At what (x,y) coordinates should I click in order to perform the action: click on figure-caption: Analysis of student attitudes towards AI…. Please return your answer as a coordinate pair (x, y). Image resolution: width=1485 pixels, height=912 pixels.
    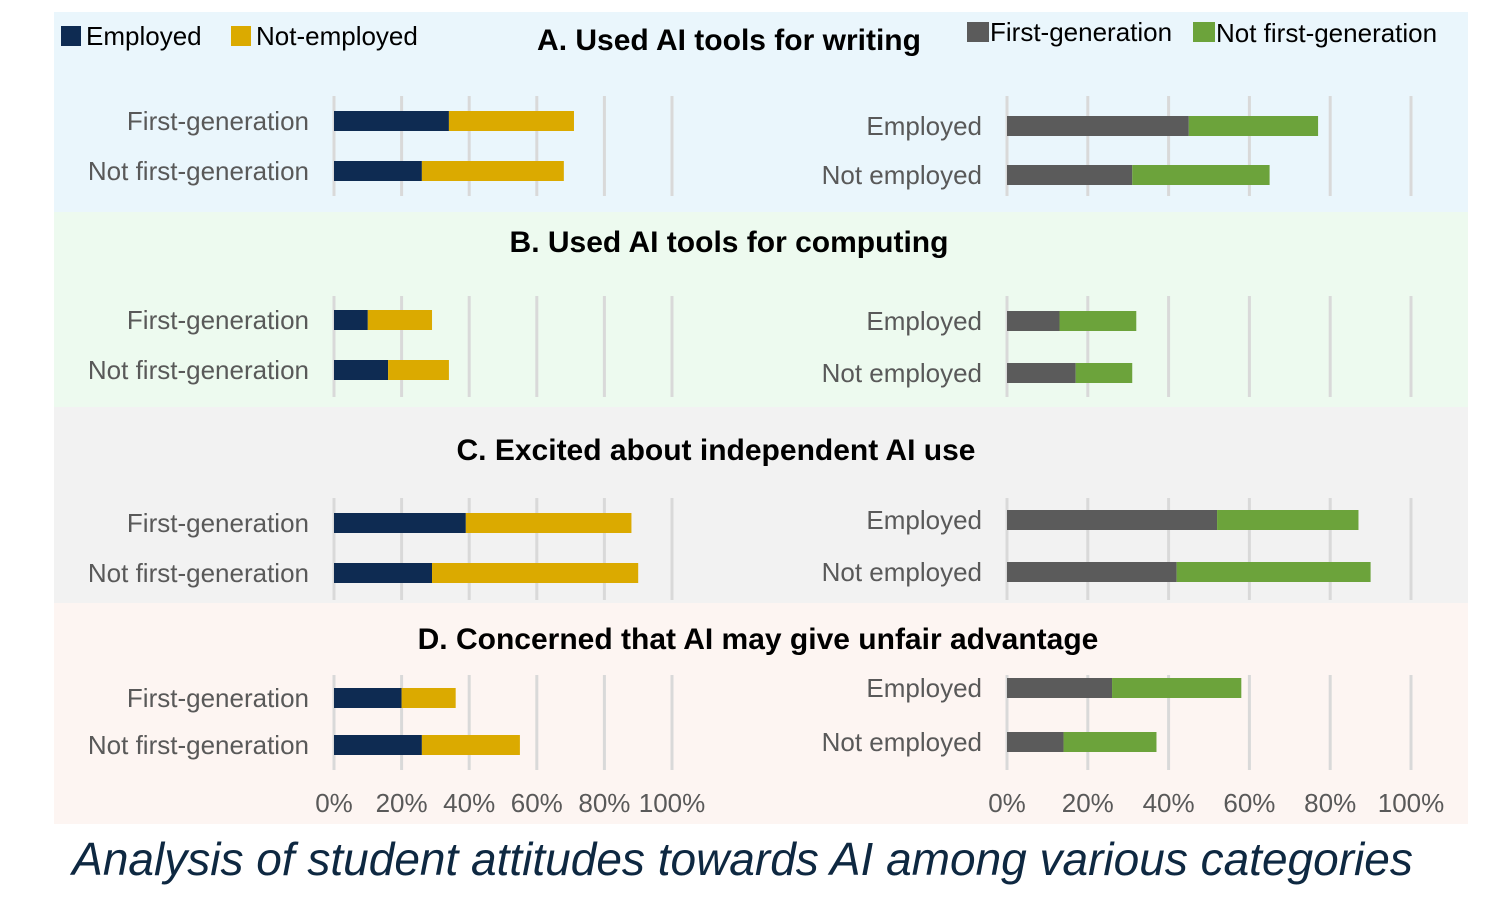
    Looking at the image, I should click on (742, 859).